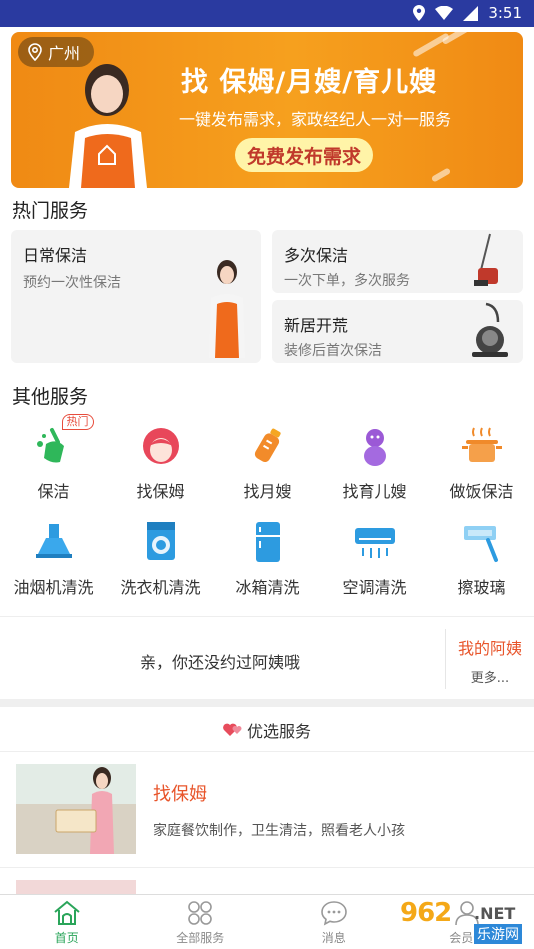  I want to click on list-item: 找保姆 家庭餐饮制作，卫生清洁，照看老人小孩, so click(267, 810).